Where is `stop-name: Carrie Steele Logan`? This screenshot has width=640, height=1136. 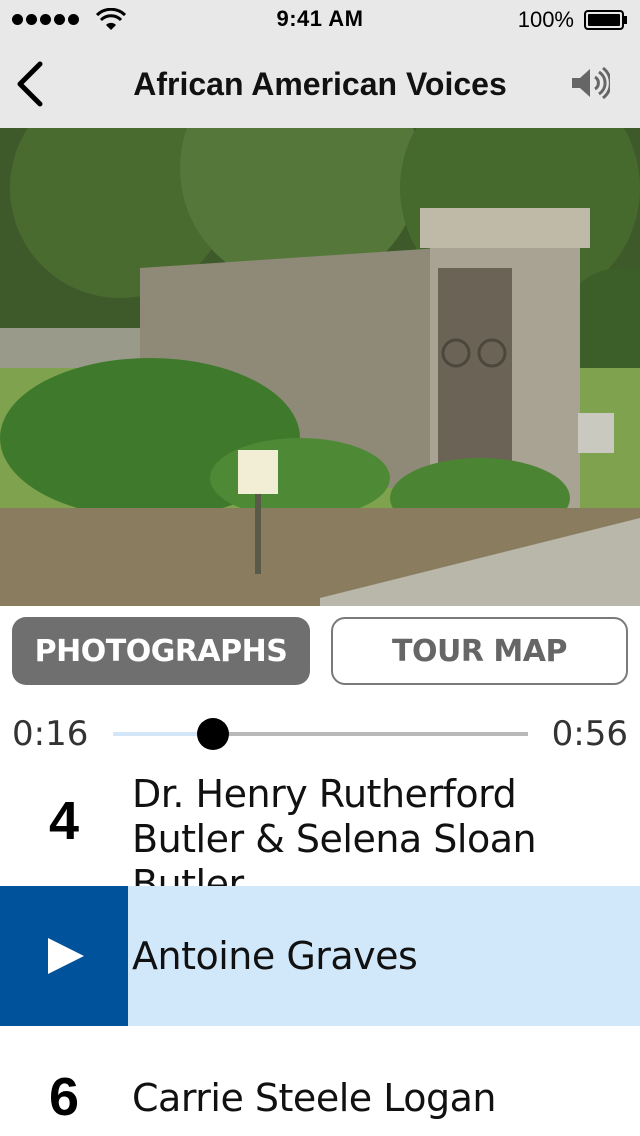 stop-name: Carrie Steele Logan is located at coordinates (314, 1098).